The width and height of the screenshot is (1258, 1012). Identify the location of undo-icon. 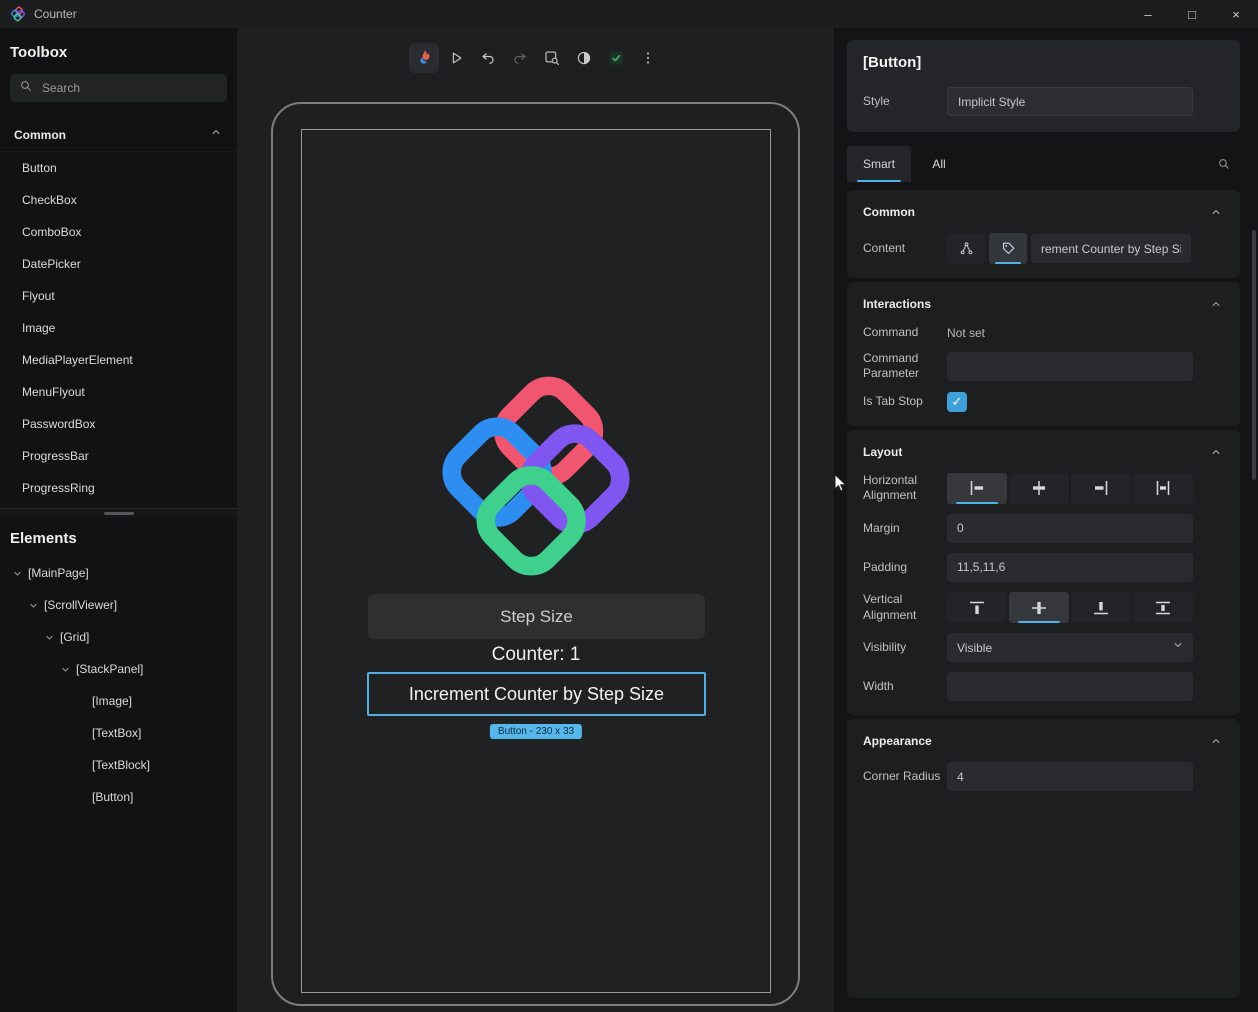
(488, 58).